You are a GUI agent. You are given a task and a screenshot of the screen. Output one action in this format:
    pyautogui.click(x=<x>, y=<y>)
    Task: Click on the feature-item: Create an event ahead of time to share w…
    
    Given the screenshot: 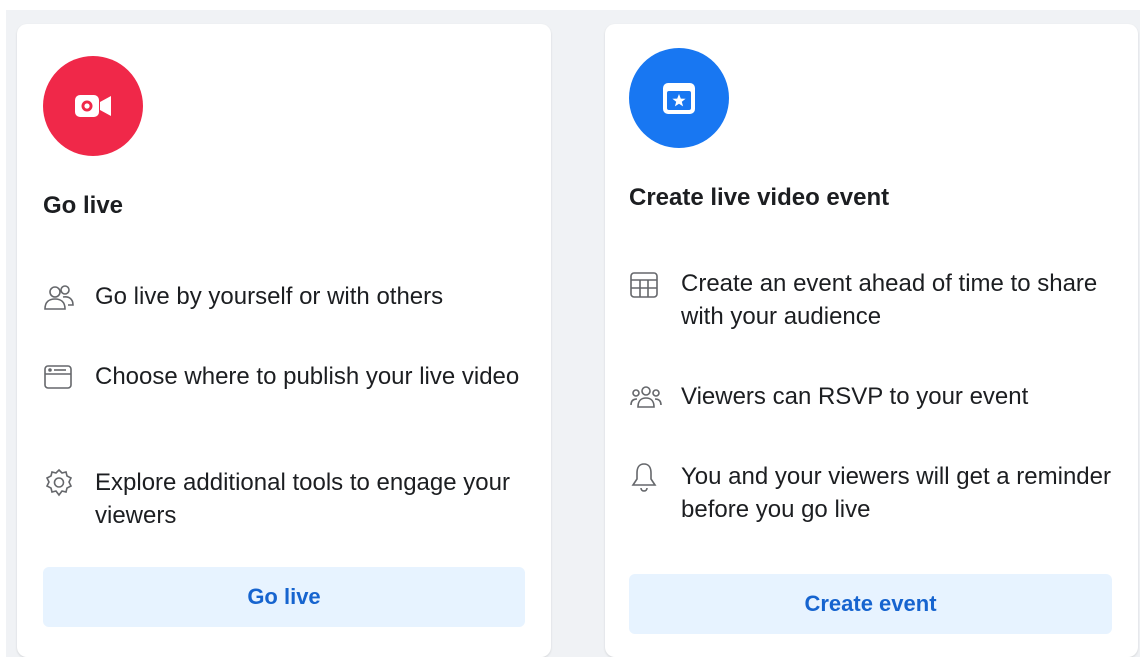 What is the action you would take?
    pyautogui.click(x=874, y=300)
    